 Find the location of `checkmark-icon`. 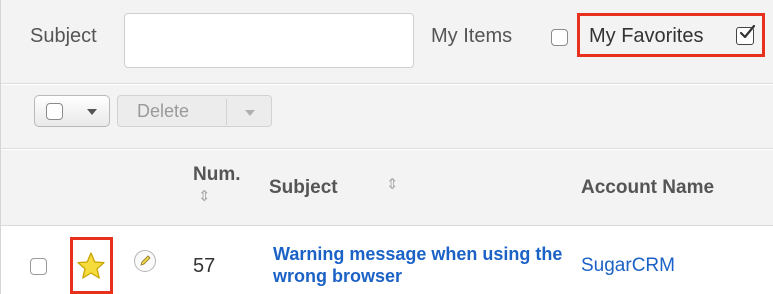

checkmark-icon is located at coordinates (747, 31).